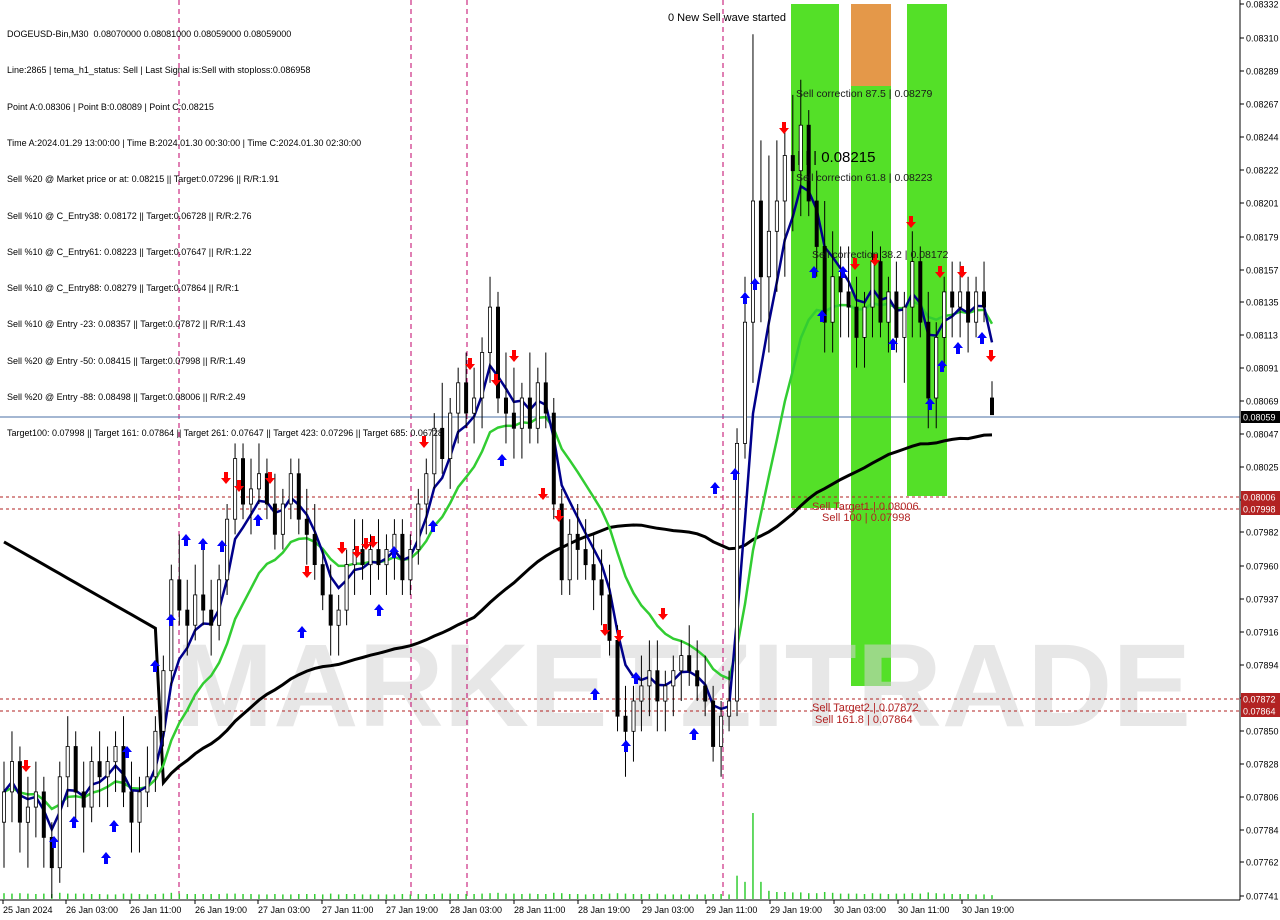 The height and width of the screenshot is (920, 1280). I want to click on price-tick-label: 0.08267, so click(1262, 105).